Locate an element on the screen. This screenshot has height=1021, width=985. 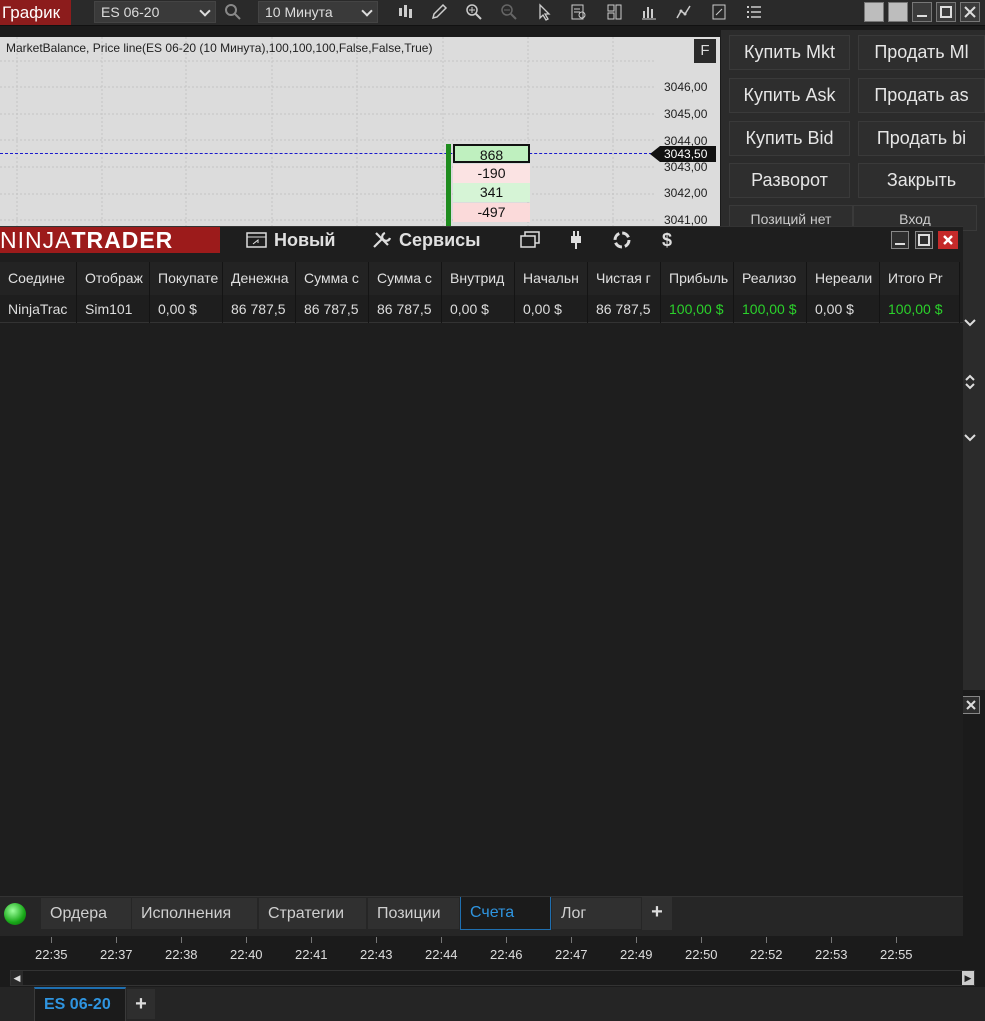
scroll-right-icon: ▶ is located at coordinates (968, 978).